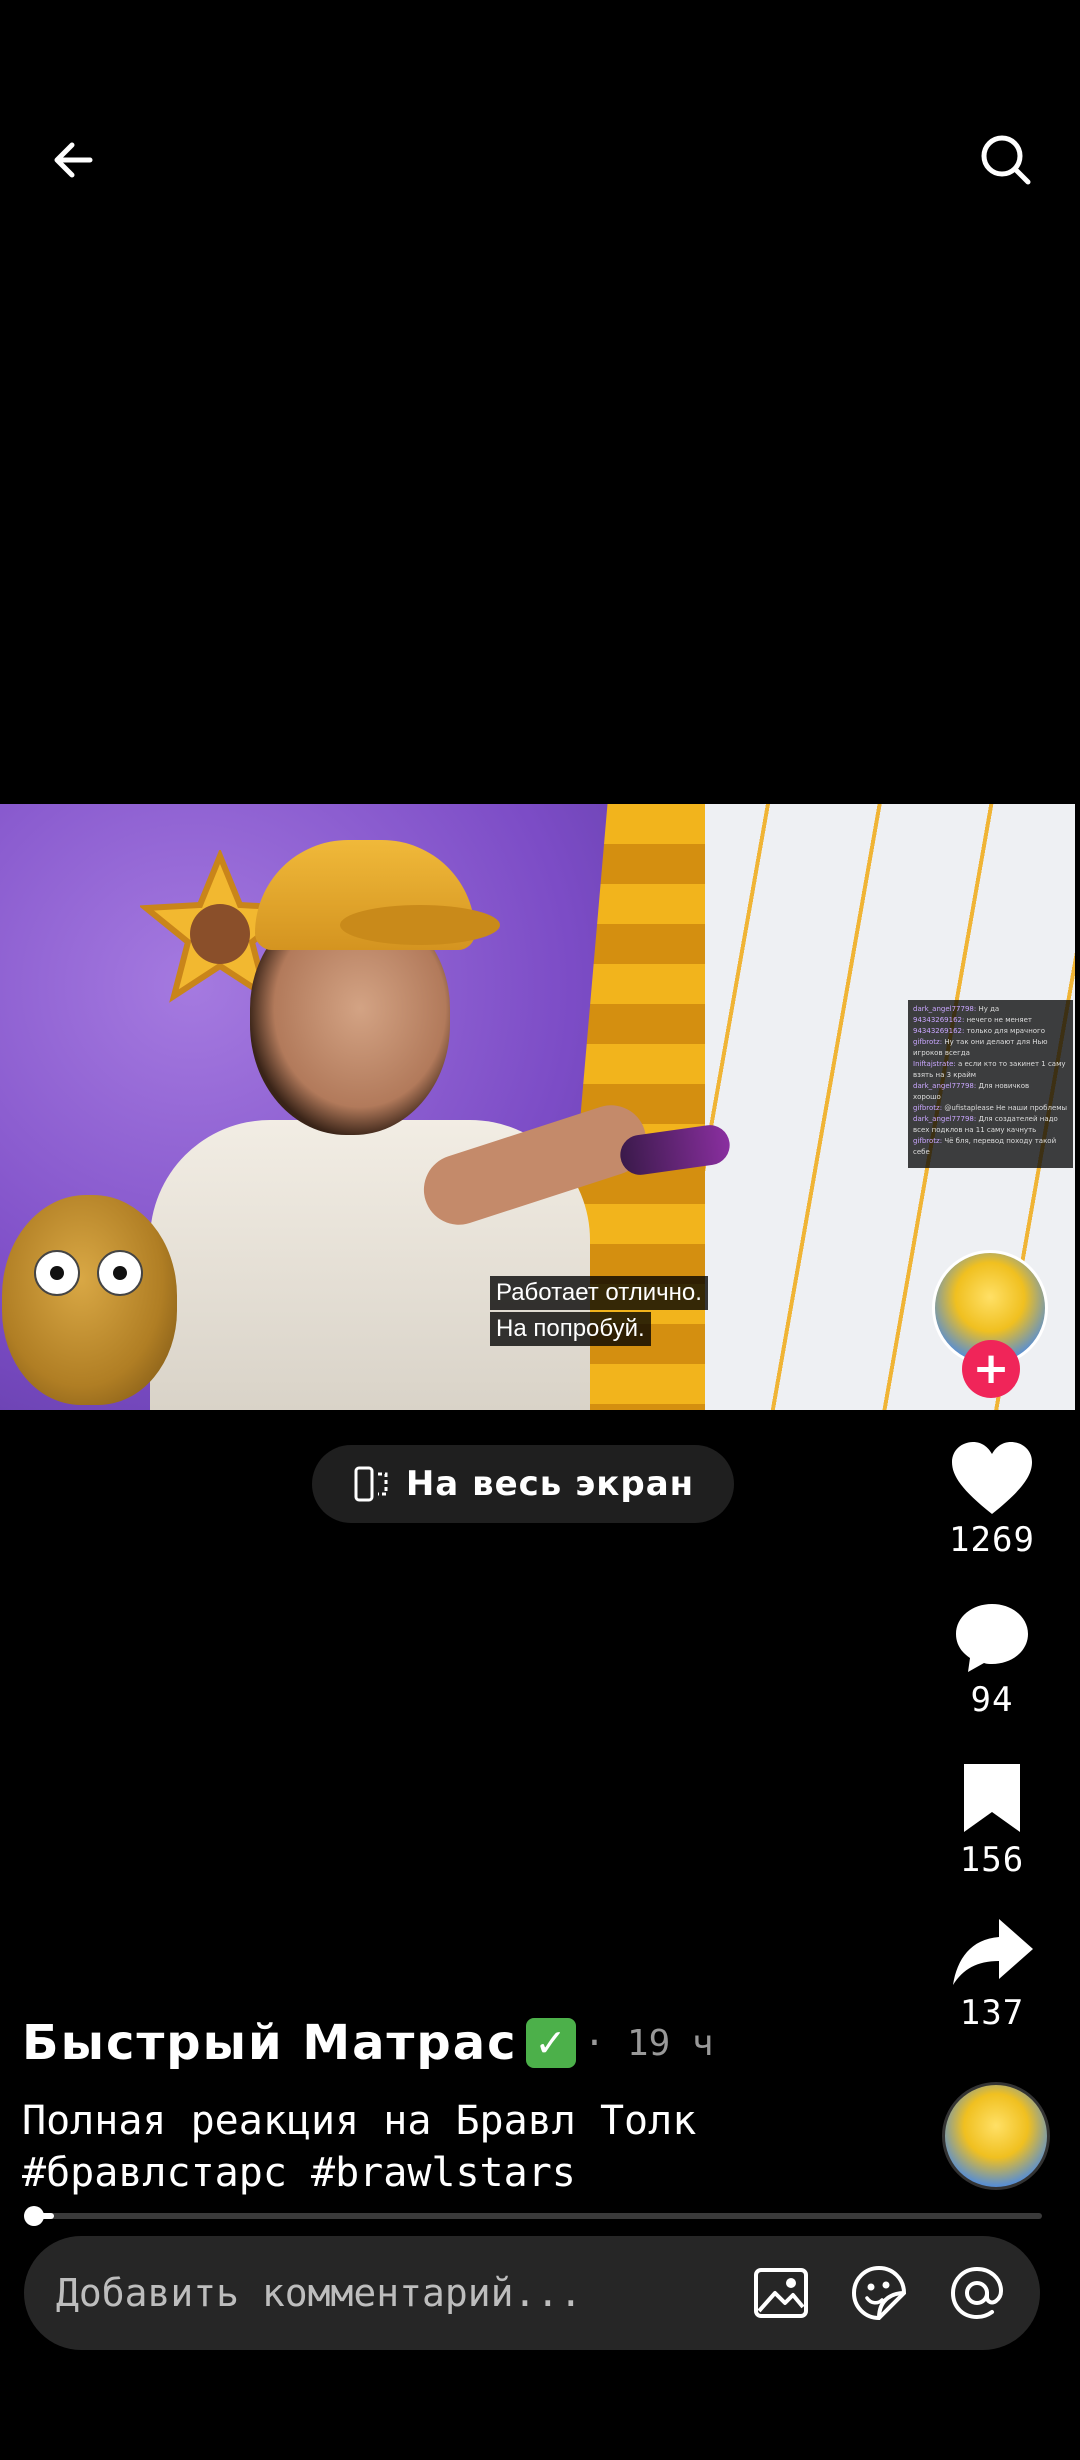 This screenshot has height=2460, width=1080. I want to click on comment-input, so click(389, 2293).